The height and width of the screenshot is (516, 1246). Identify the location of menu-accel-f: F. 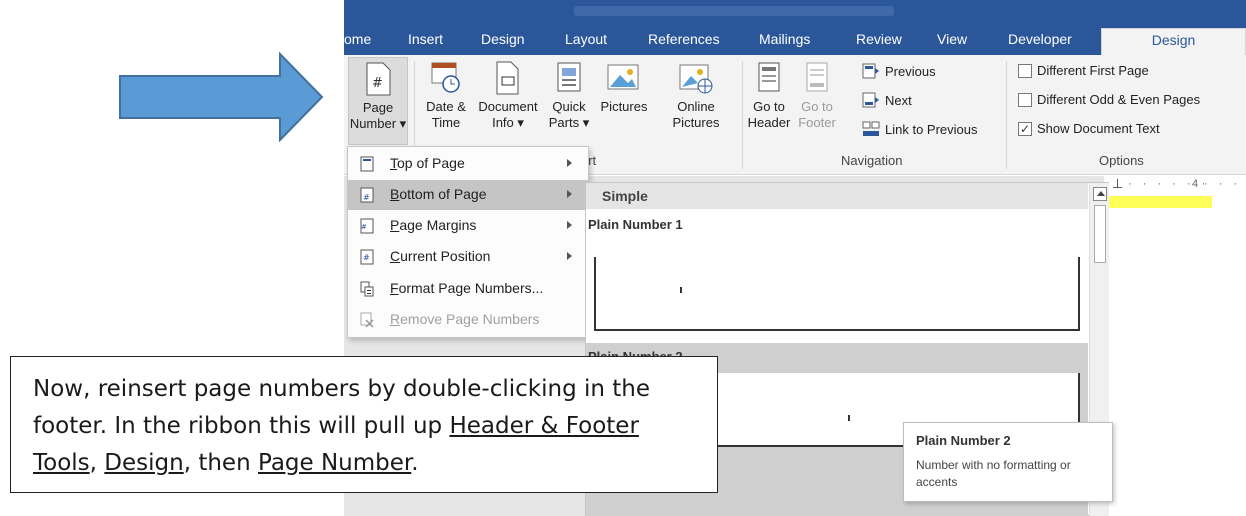
(394, 288).